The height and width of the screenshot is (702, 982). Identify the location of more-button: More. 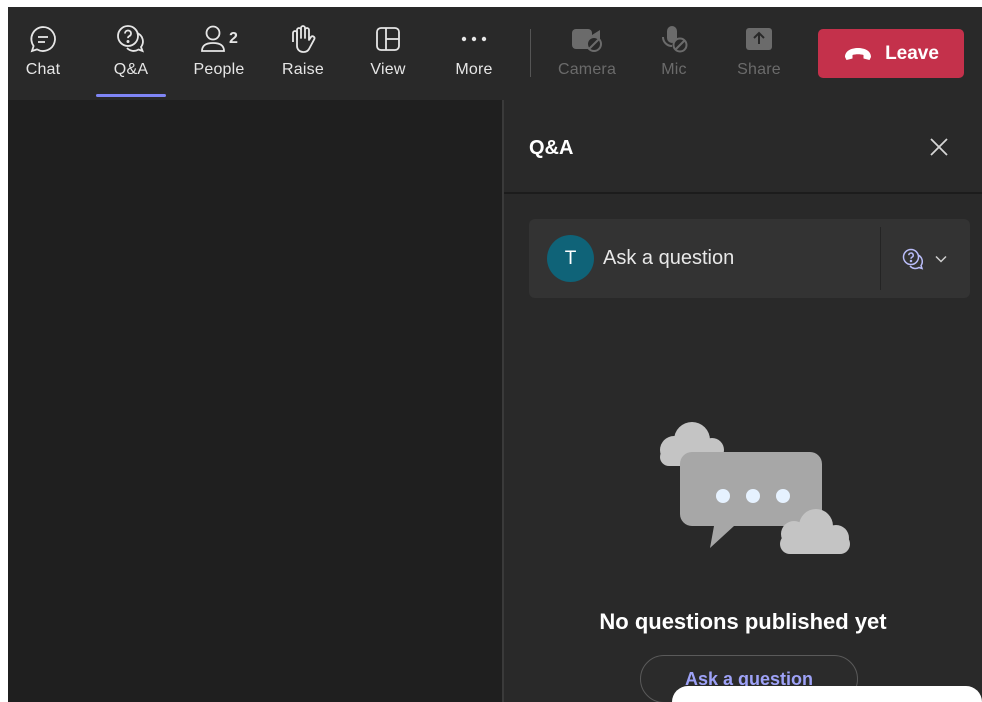
(474, 53).